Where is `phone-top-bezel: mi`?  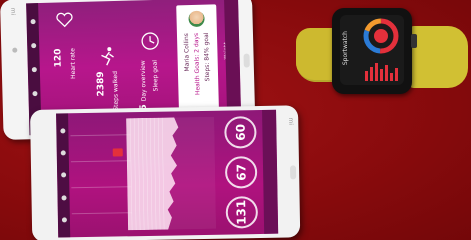
phone-top-bezel: mi is located at coordinates (15, 70).